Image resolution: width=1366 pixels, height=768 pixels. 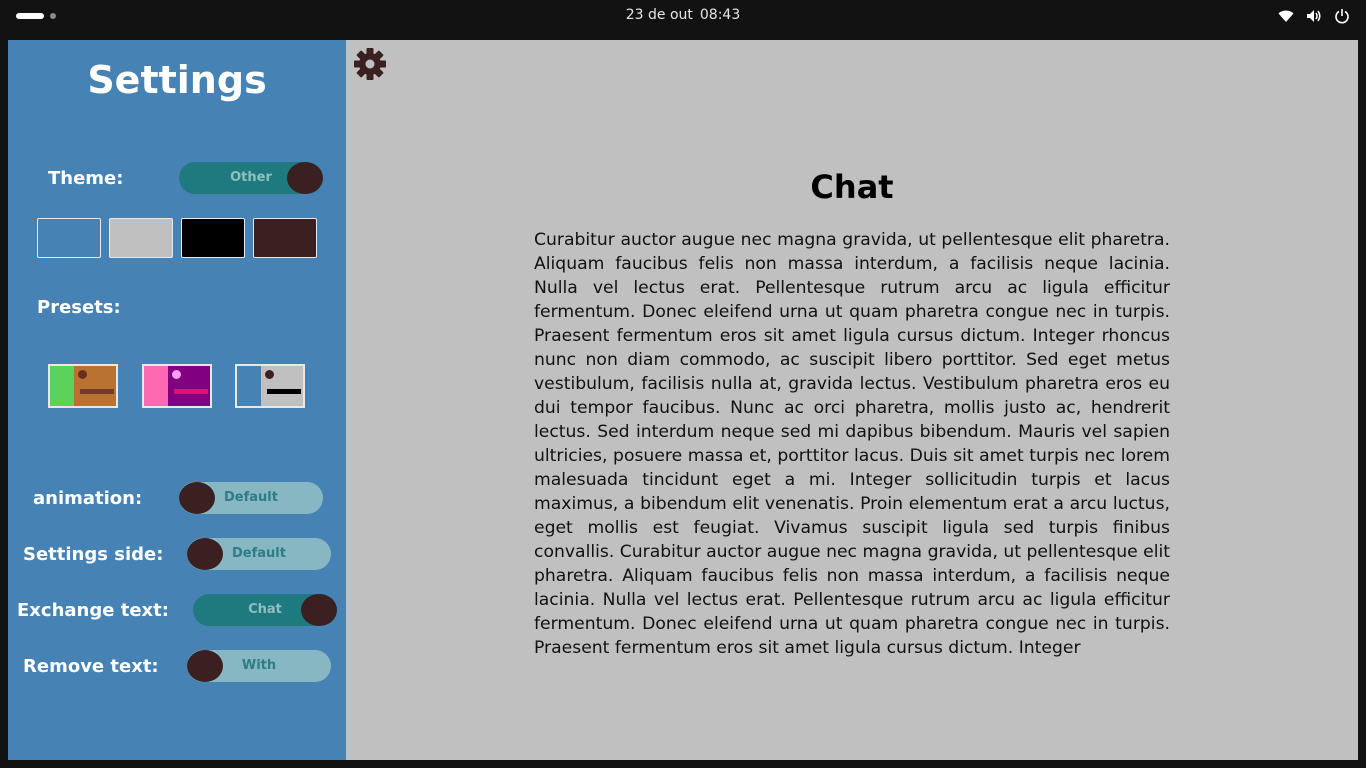 I want to click on settings-side-toggle: Default, so click(x=259, y=554).